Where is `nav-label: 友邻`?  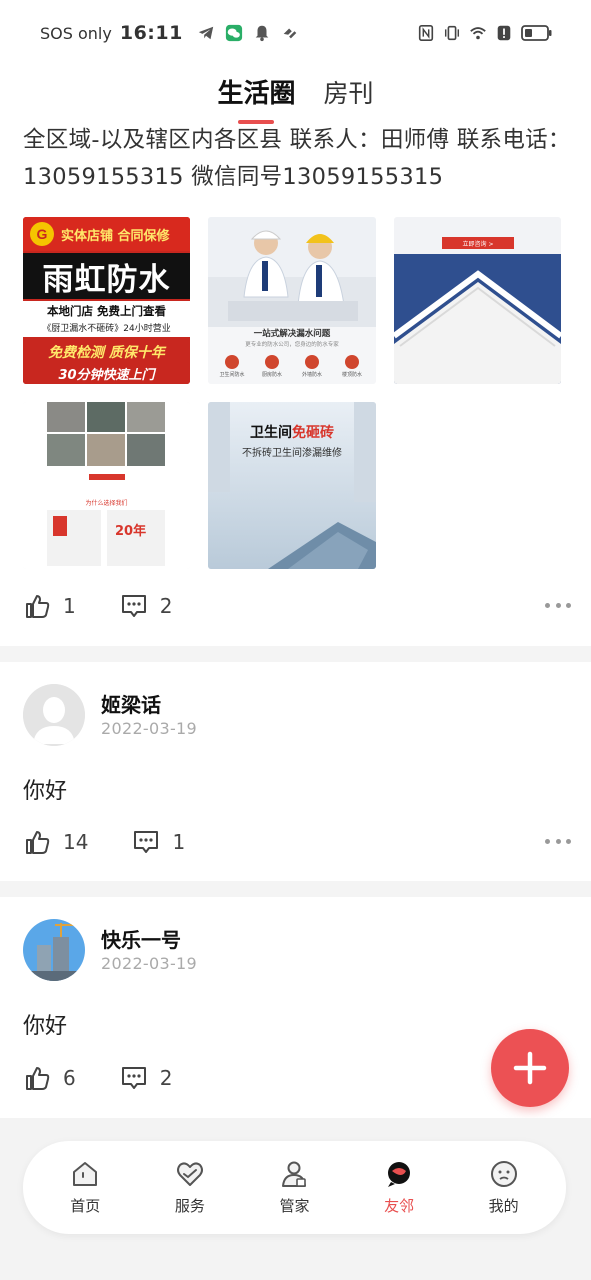 nav-label: 友邻 is located at coordinates (399, 1206).